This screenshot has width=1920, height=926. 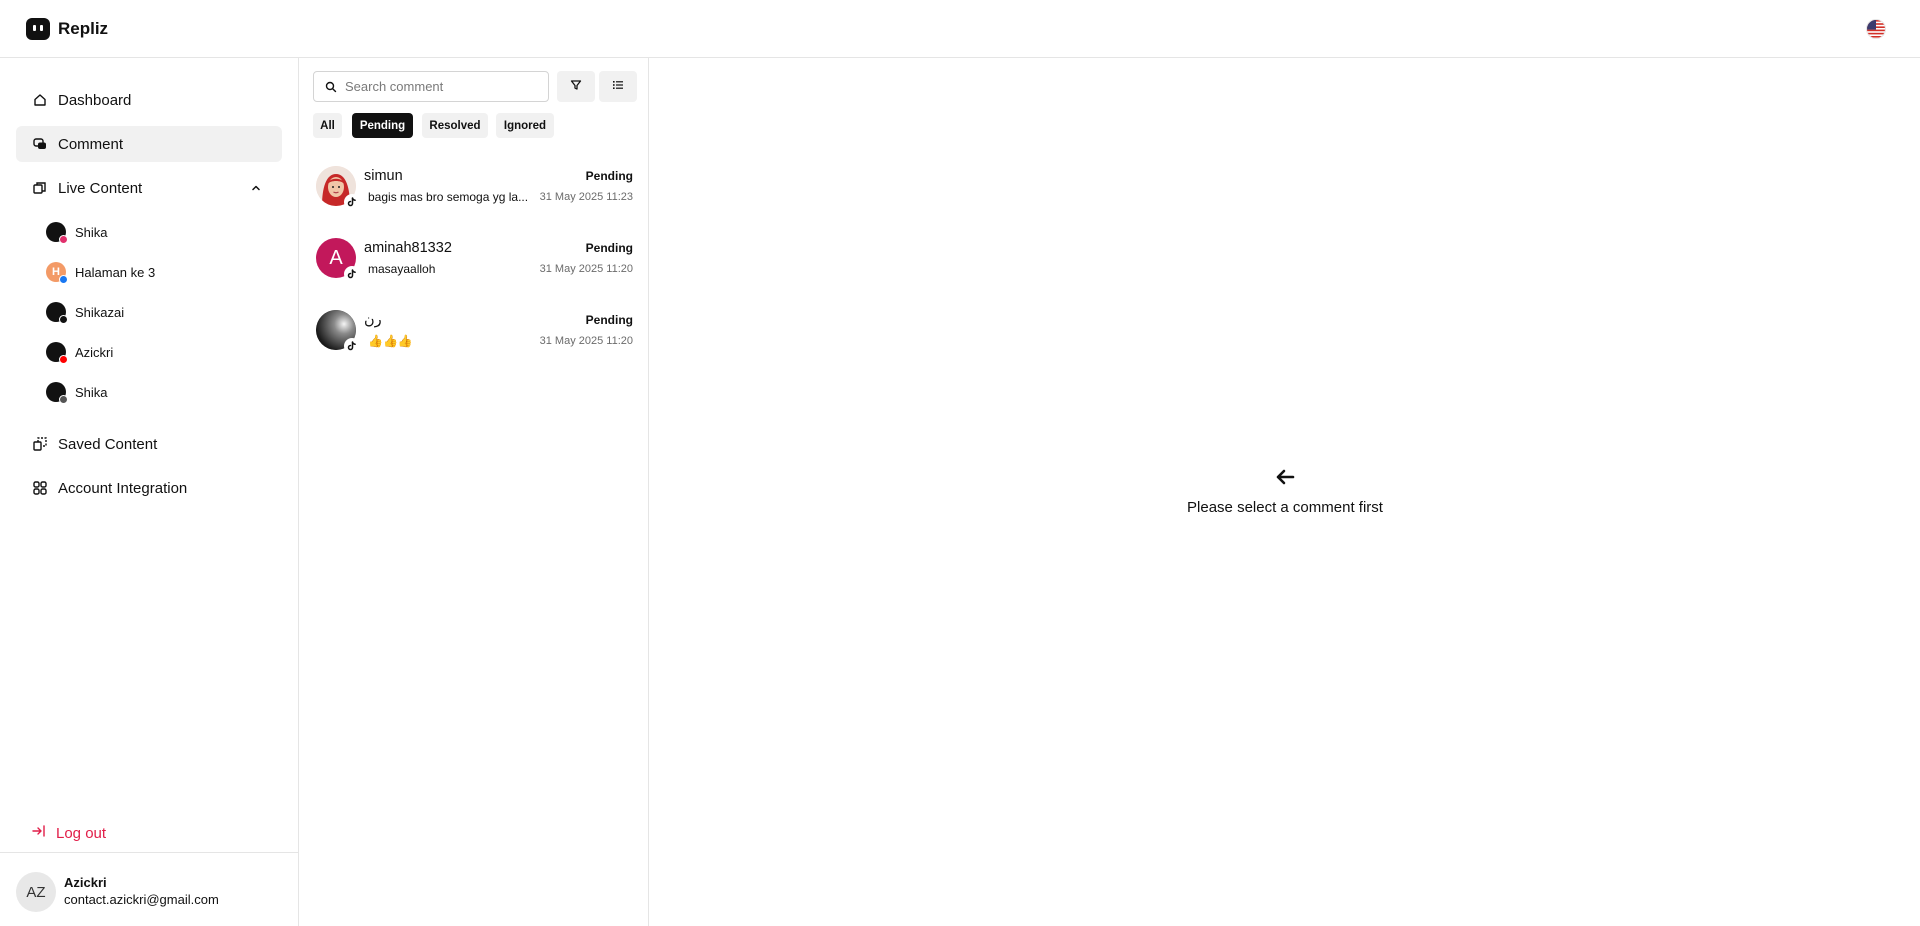 I want to click on comment-author: aminah81332, so click(x=408, y=248).